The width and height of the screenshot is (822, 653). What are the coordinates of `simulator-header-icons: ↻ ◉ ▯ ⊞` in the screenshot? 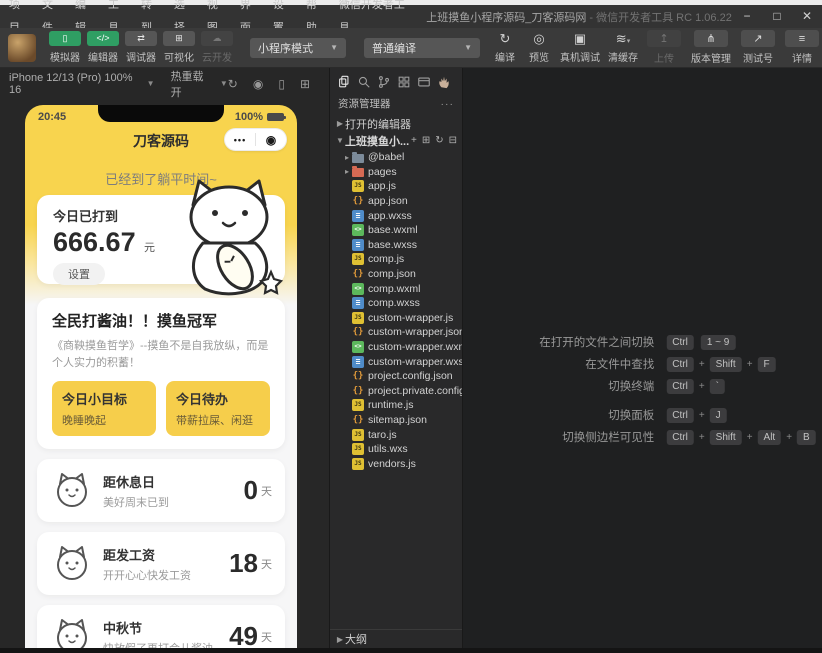 It's located at (274, 84).